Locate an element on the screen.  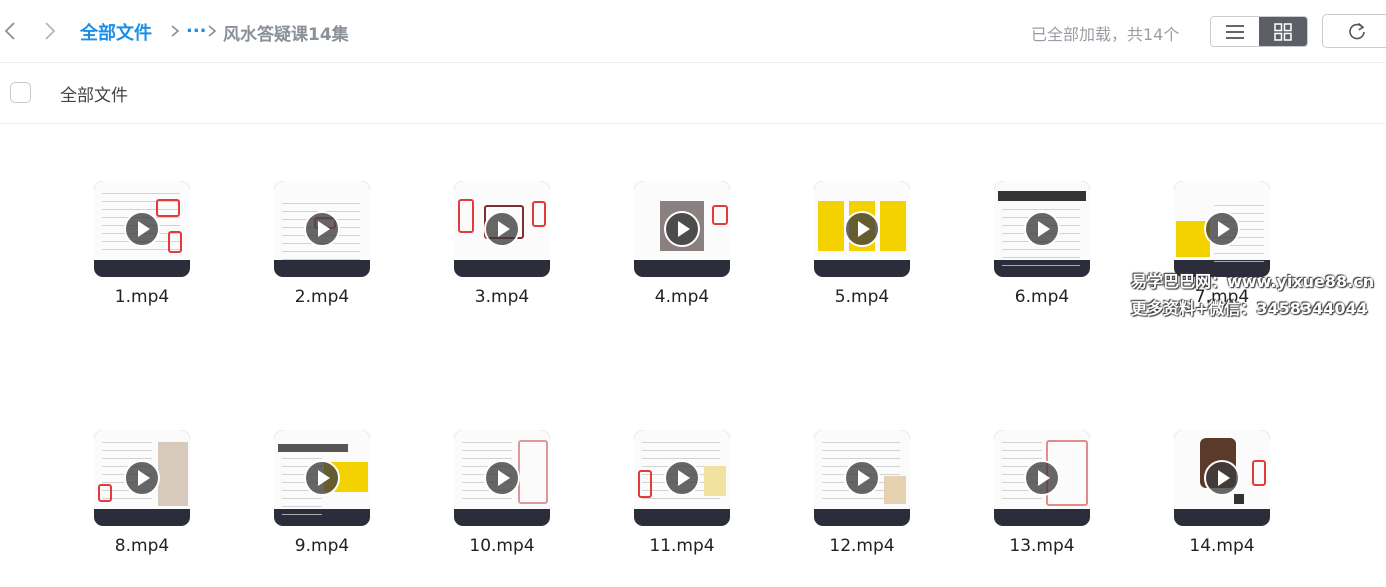
file-tile: 9.mp4 is located at coordinates (320, 500).